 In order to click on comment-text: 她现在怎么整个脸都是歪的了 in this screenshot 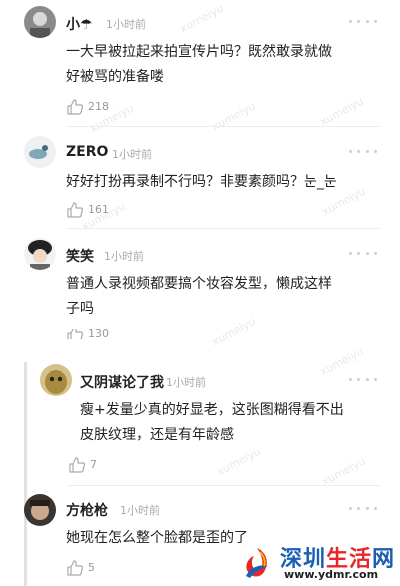, I will do `click(157, 538)`.